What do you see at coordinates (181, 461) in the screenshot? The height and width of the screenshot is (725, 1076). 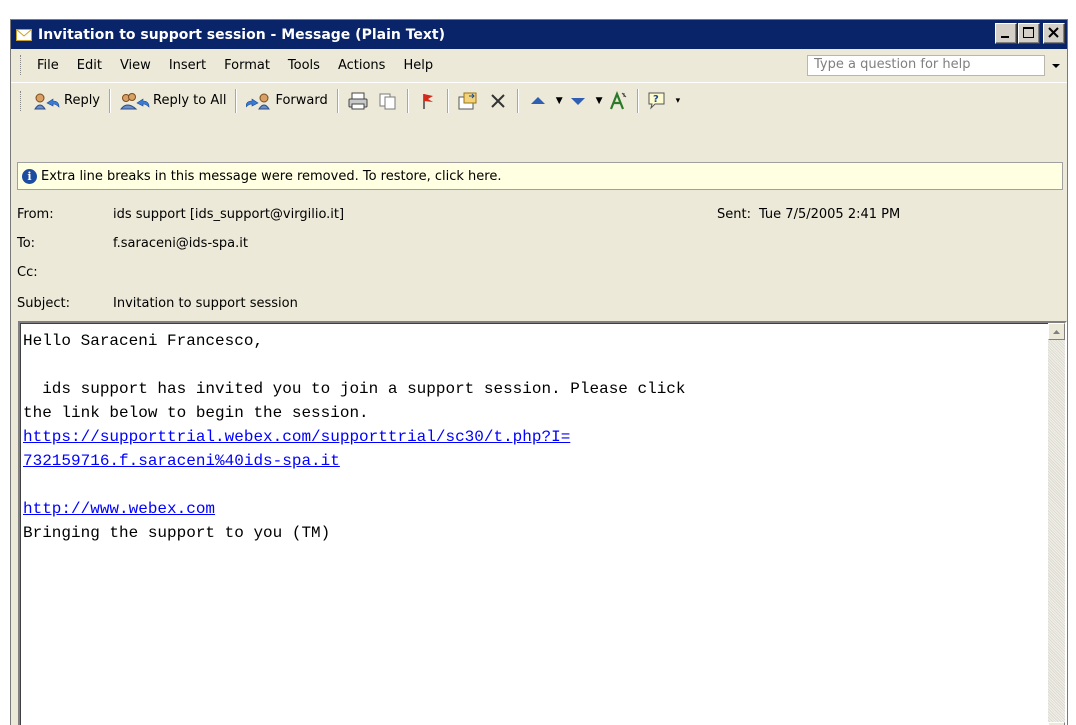 I see `session-link-part-2: 732159716.f.saraceni%40ids-spa.it` at bounding box center [181, 461].